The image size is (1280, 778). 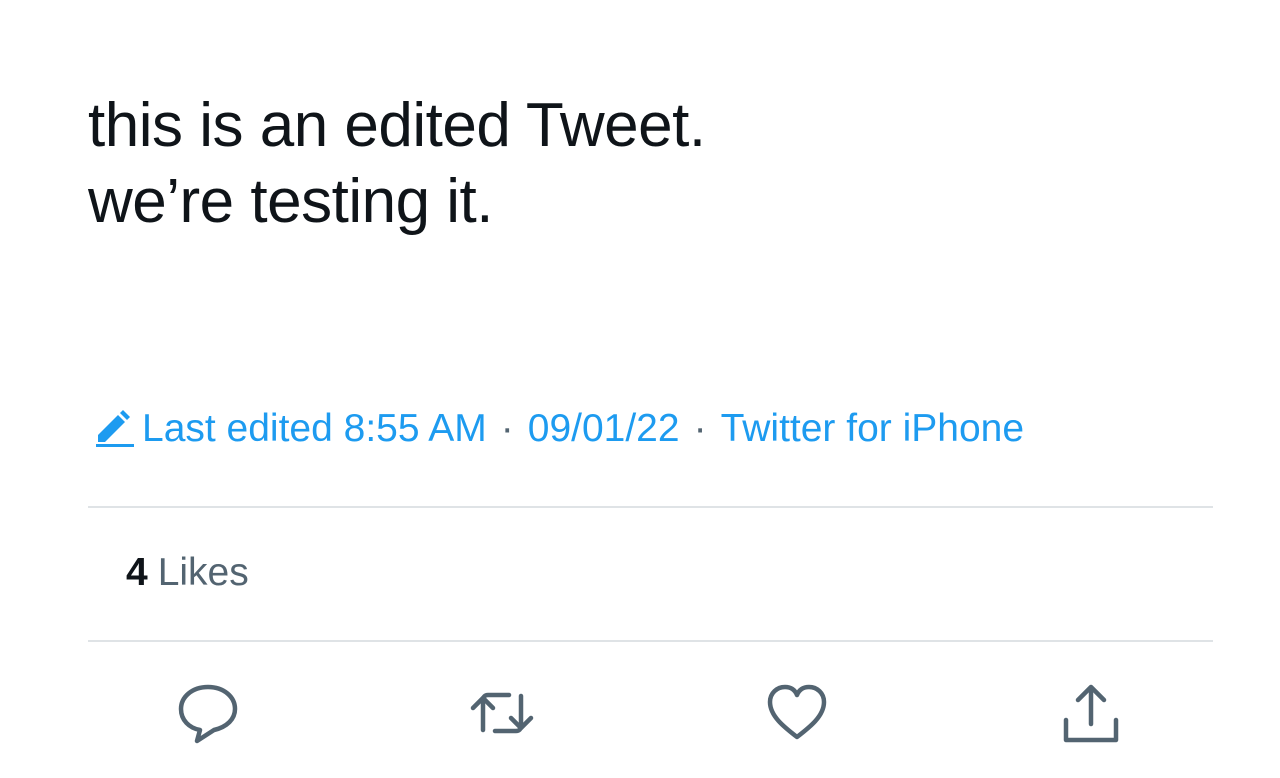 I want to click on likes-stat: 4 Likes, so click(x=187, y=573).